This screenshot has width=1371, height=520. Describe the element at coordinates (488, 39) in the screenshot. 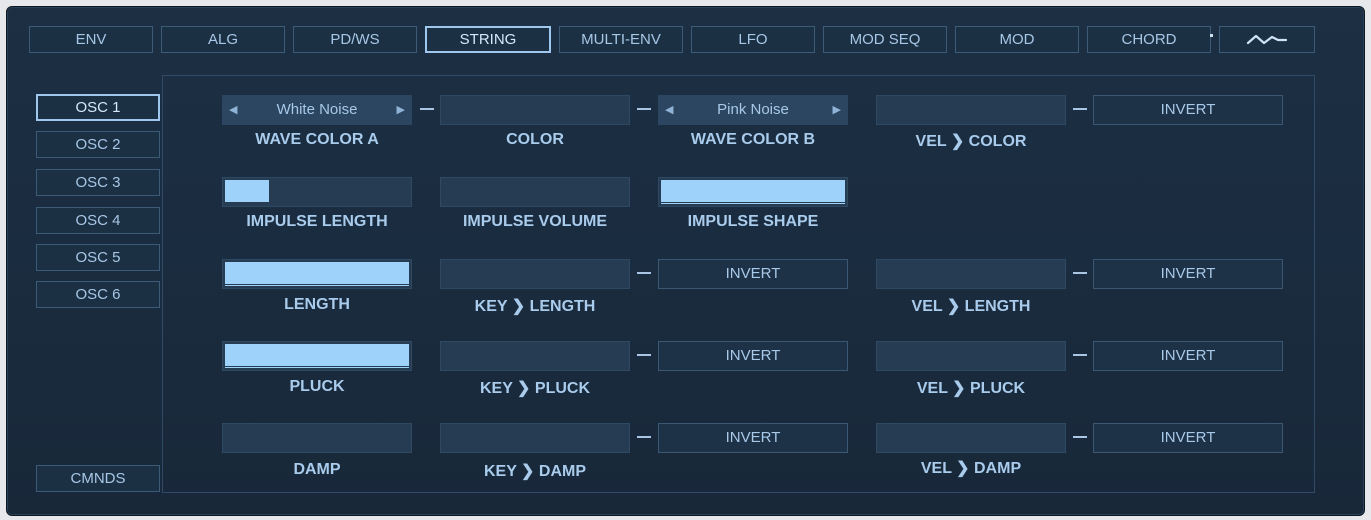

I see `tab-string: STRING` at that location.